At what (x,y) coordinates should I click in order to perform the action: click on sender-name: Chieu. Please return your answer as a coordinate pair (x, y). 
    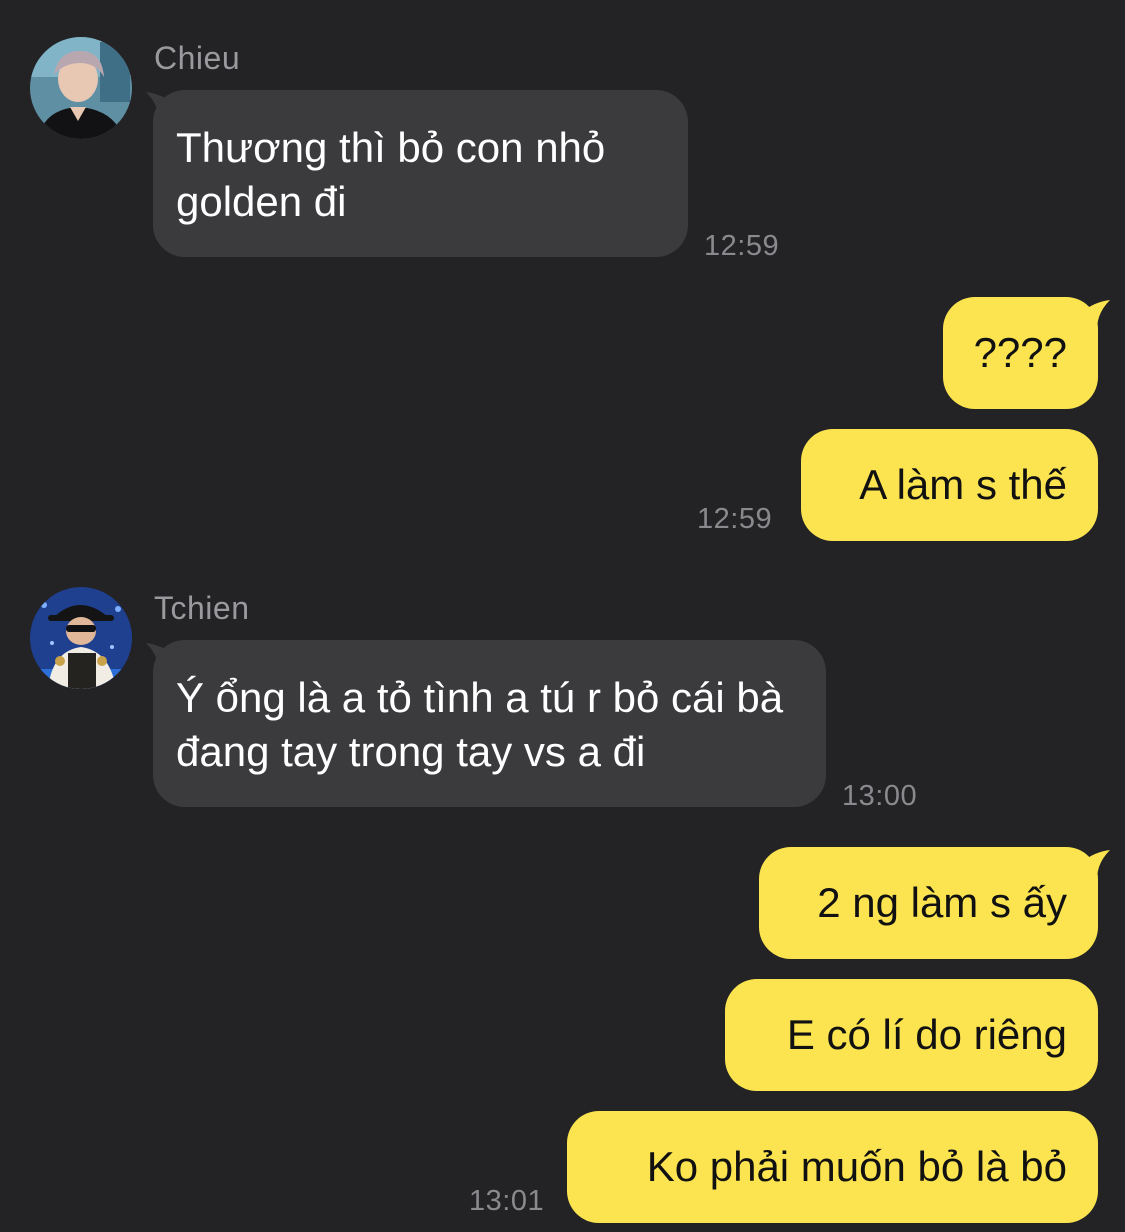
    Looking at the image, I should click on (197, 58).